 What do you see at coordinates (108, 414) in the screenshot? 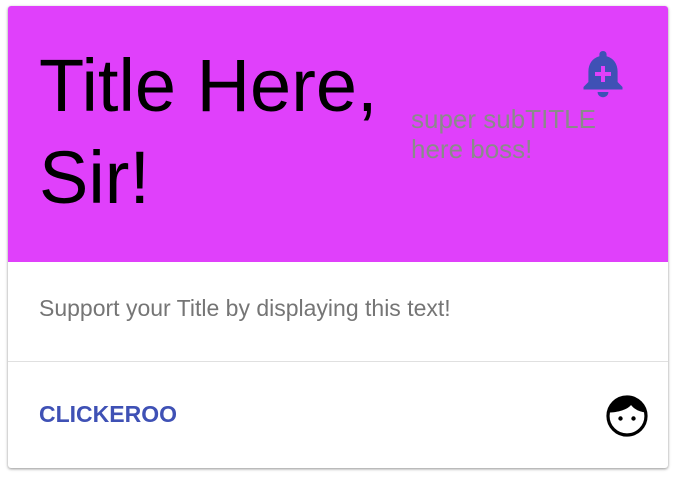
I see `clickeroo-button: CLICKEROO` at bounding box center [108, 414].